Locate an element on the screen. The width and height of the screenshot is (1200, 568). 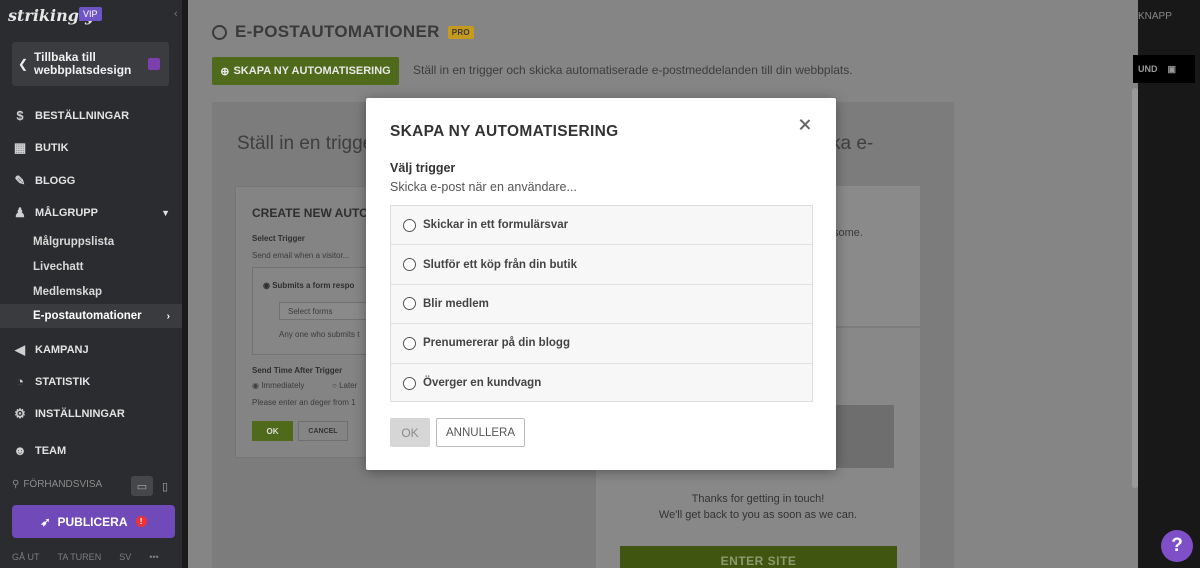
close-icon is located at coordinates (805, 125).